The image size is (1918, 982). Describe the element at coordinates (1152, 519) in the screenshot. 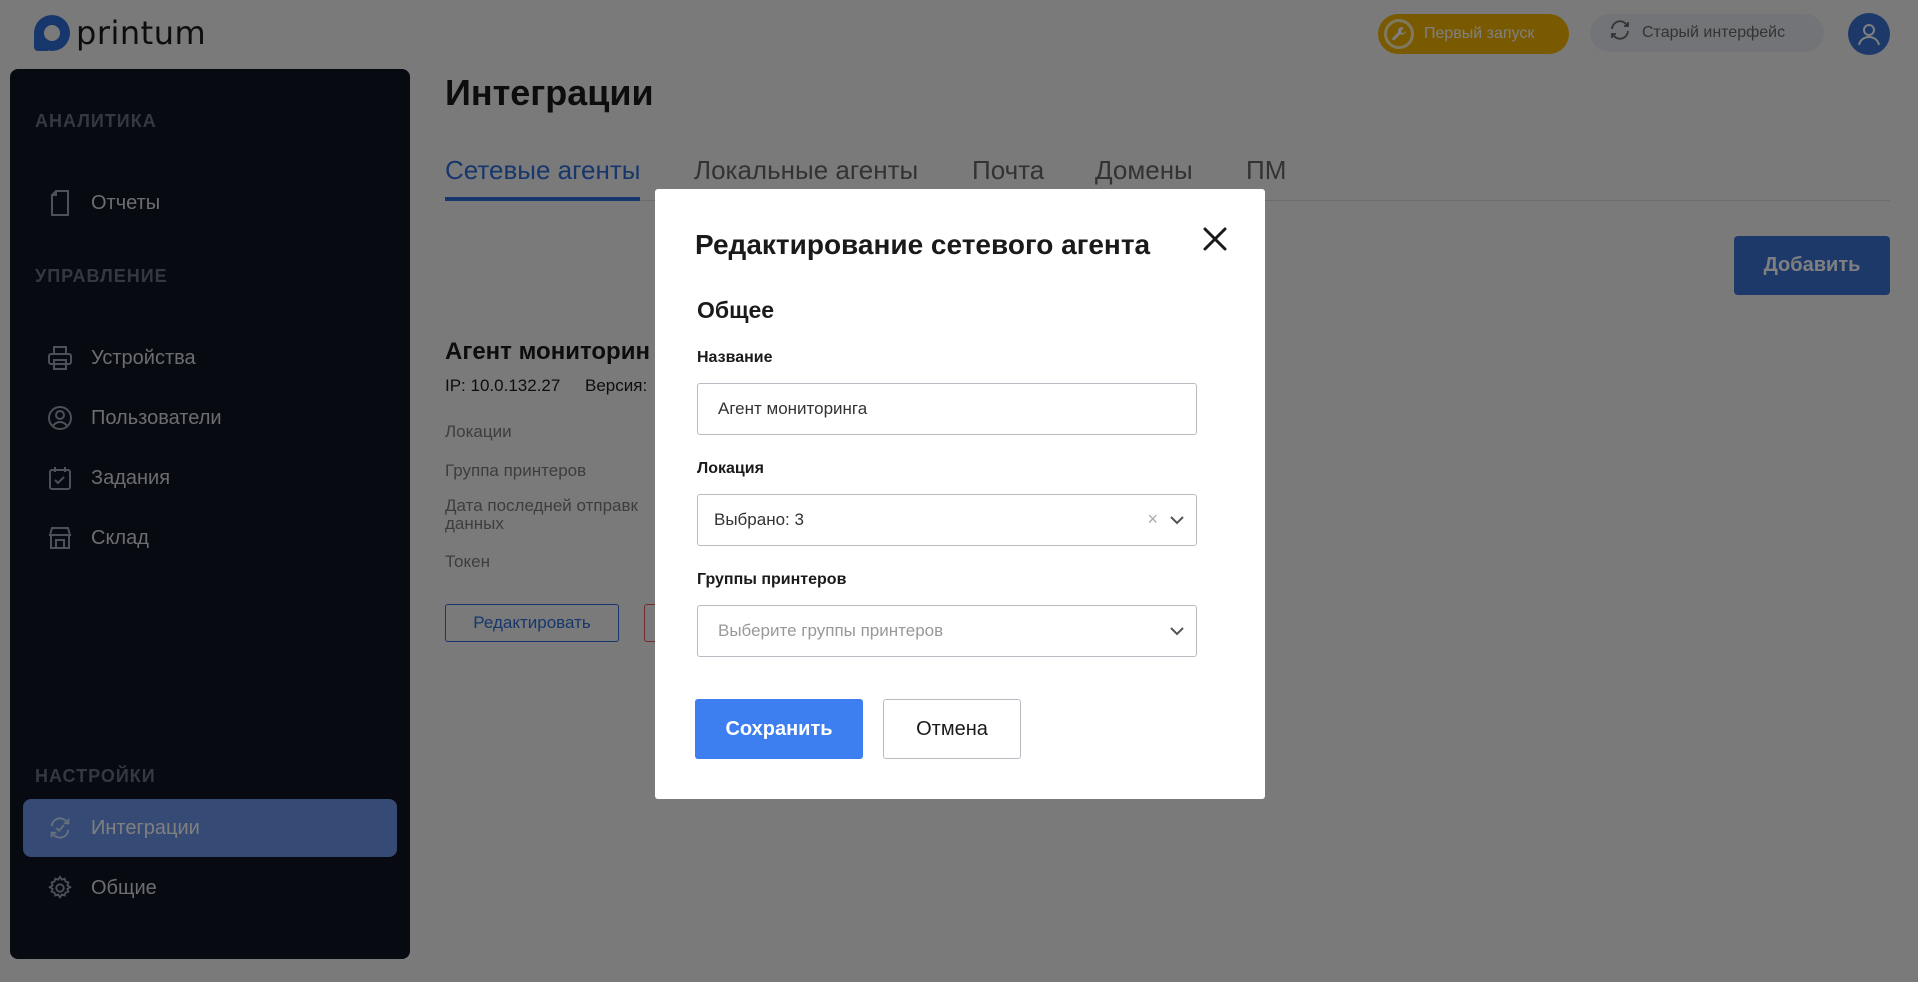

I see `clear-icon: ×` at that location.